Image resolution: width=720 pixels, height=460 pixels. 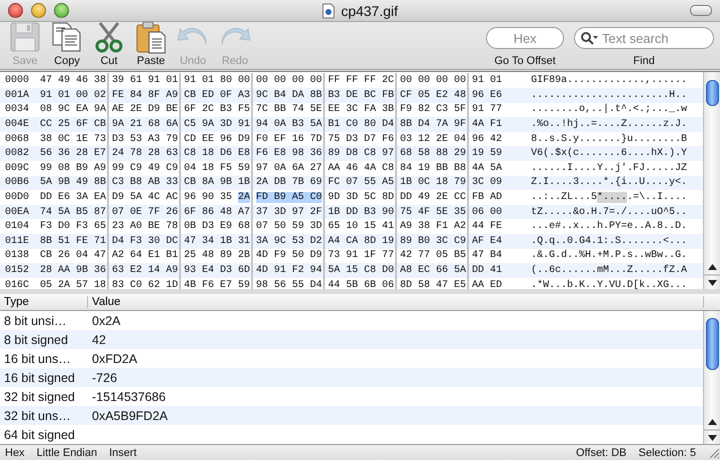 I want to click on hex-bytes: 9C B4 DA 8B, so click(x=289, y=95).